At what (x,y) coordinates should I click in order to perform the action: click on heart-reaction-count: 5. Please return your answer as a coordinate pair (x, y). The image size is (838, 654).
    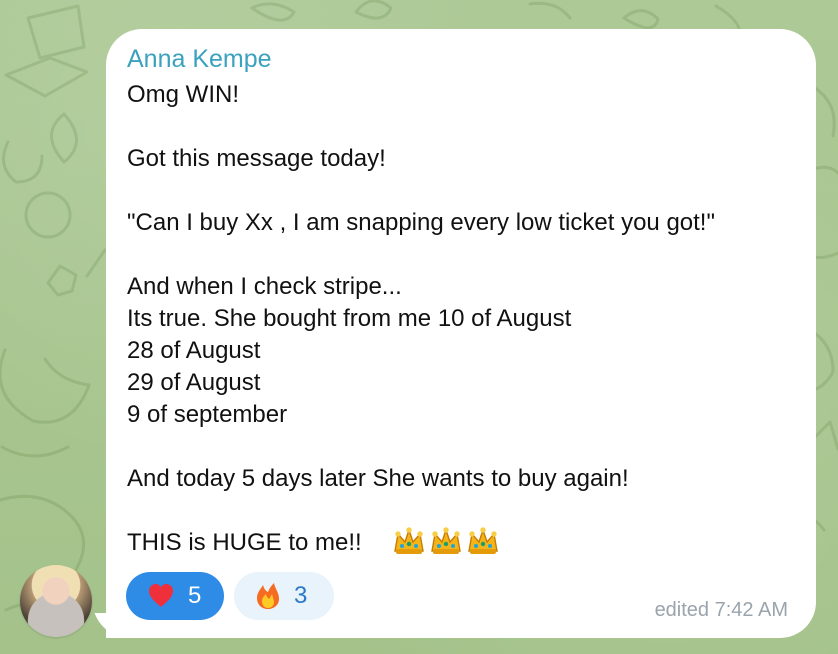
    Looking at the image, I should click on (195, 595).